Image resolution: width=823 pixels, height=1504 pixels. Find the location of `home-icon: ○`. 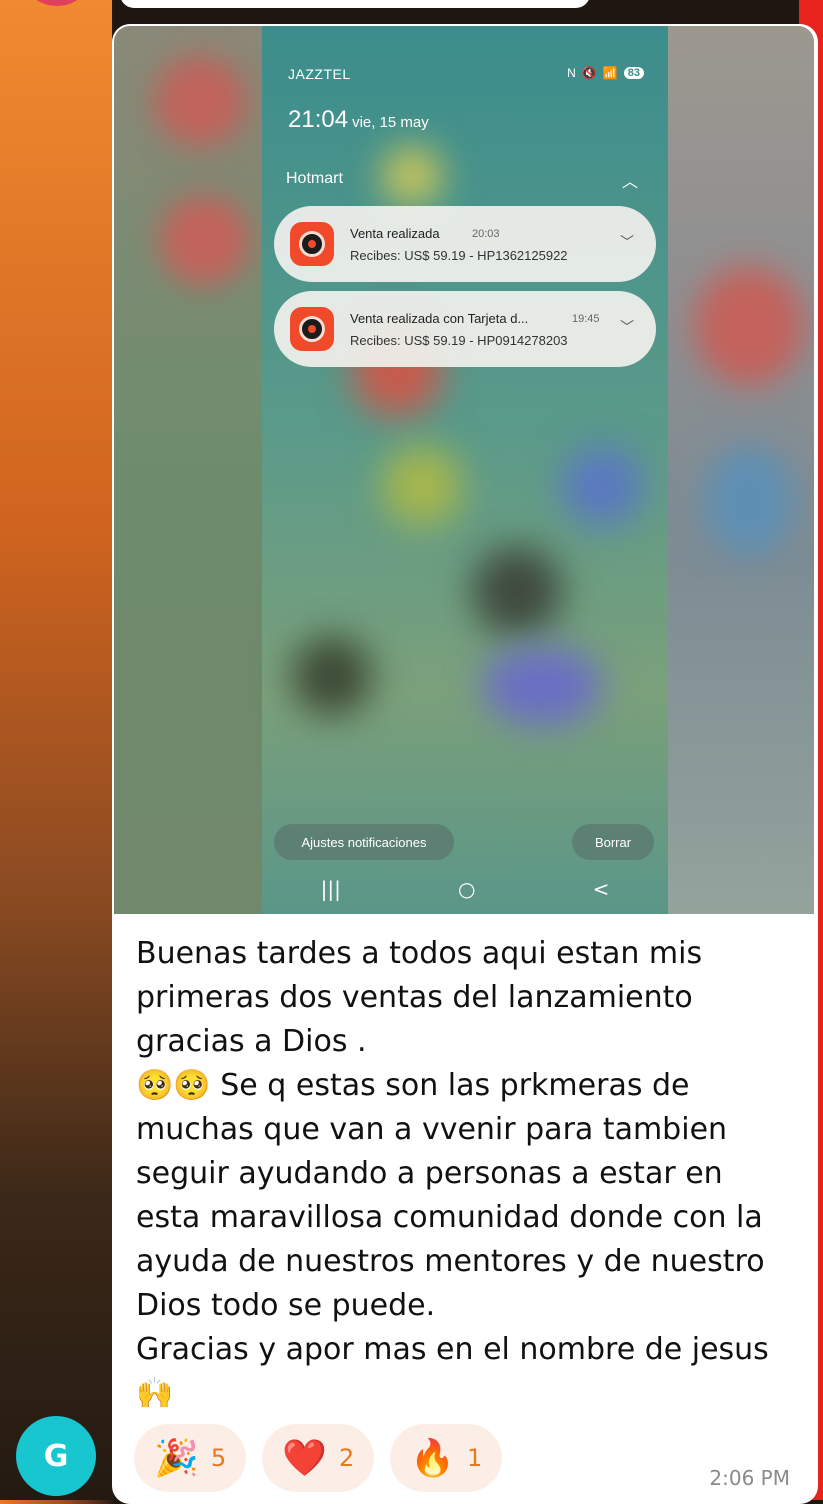

home-icon: ○ is located at coordinates (466, 889).